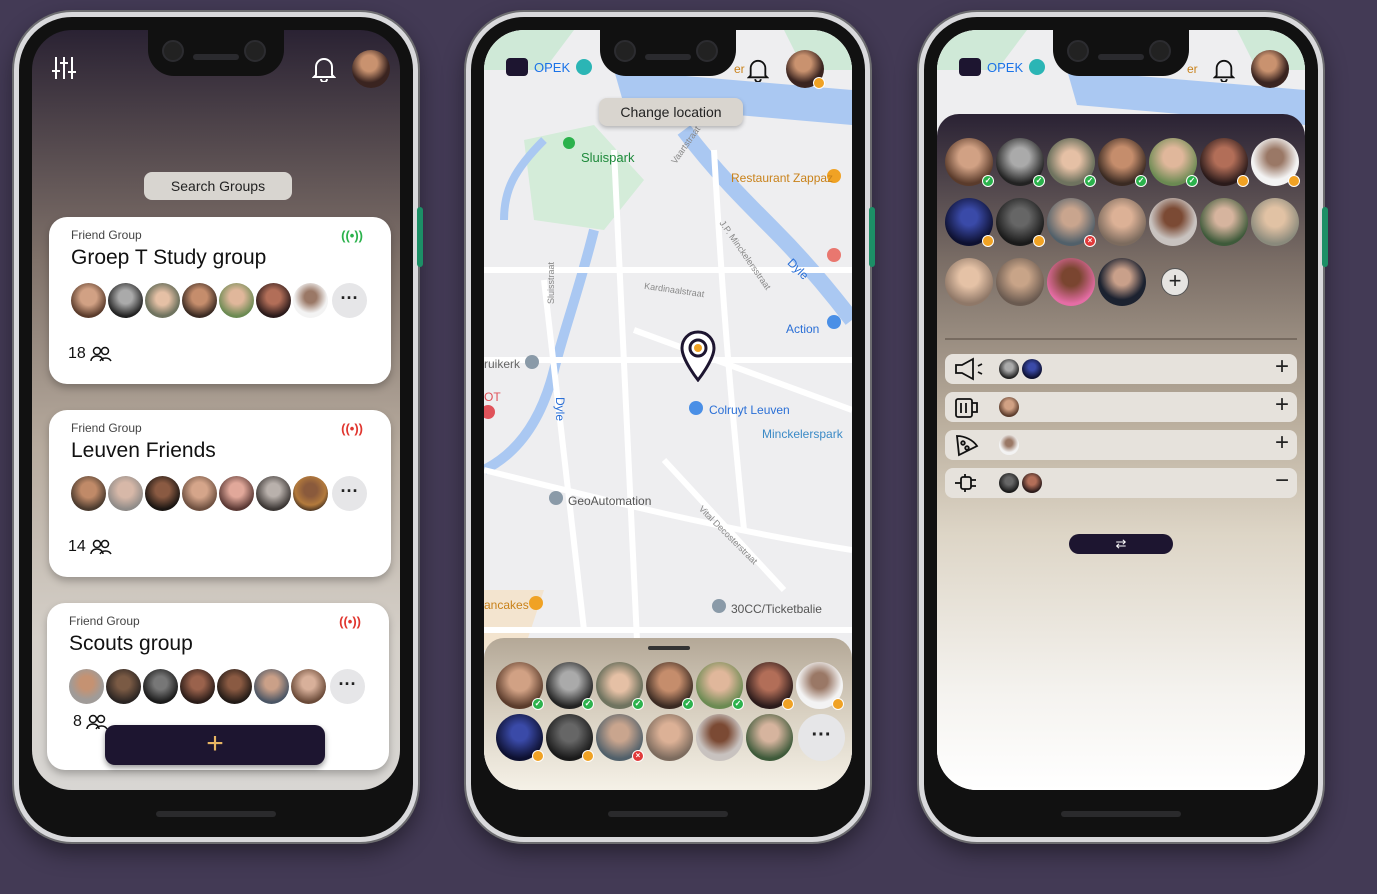 The height and width of the screenshot is (894, 1377). What do you see at coordinates (352, 235) in the screenshot?
I see `broadcast-icon: ((•))` at bounding box center [352, 235].